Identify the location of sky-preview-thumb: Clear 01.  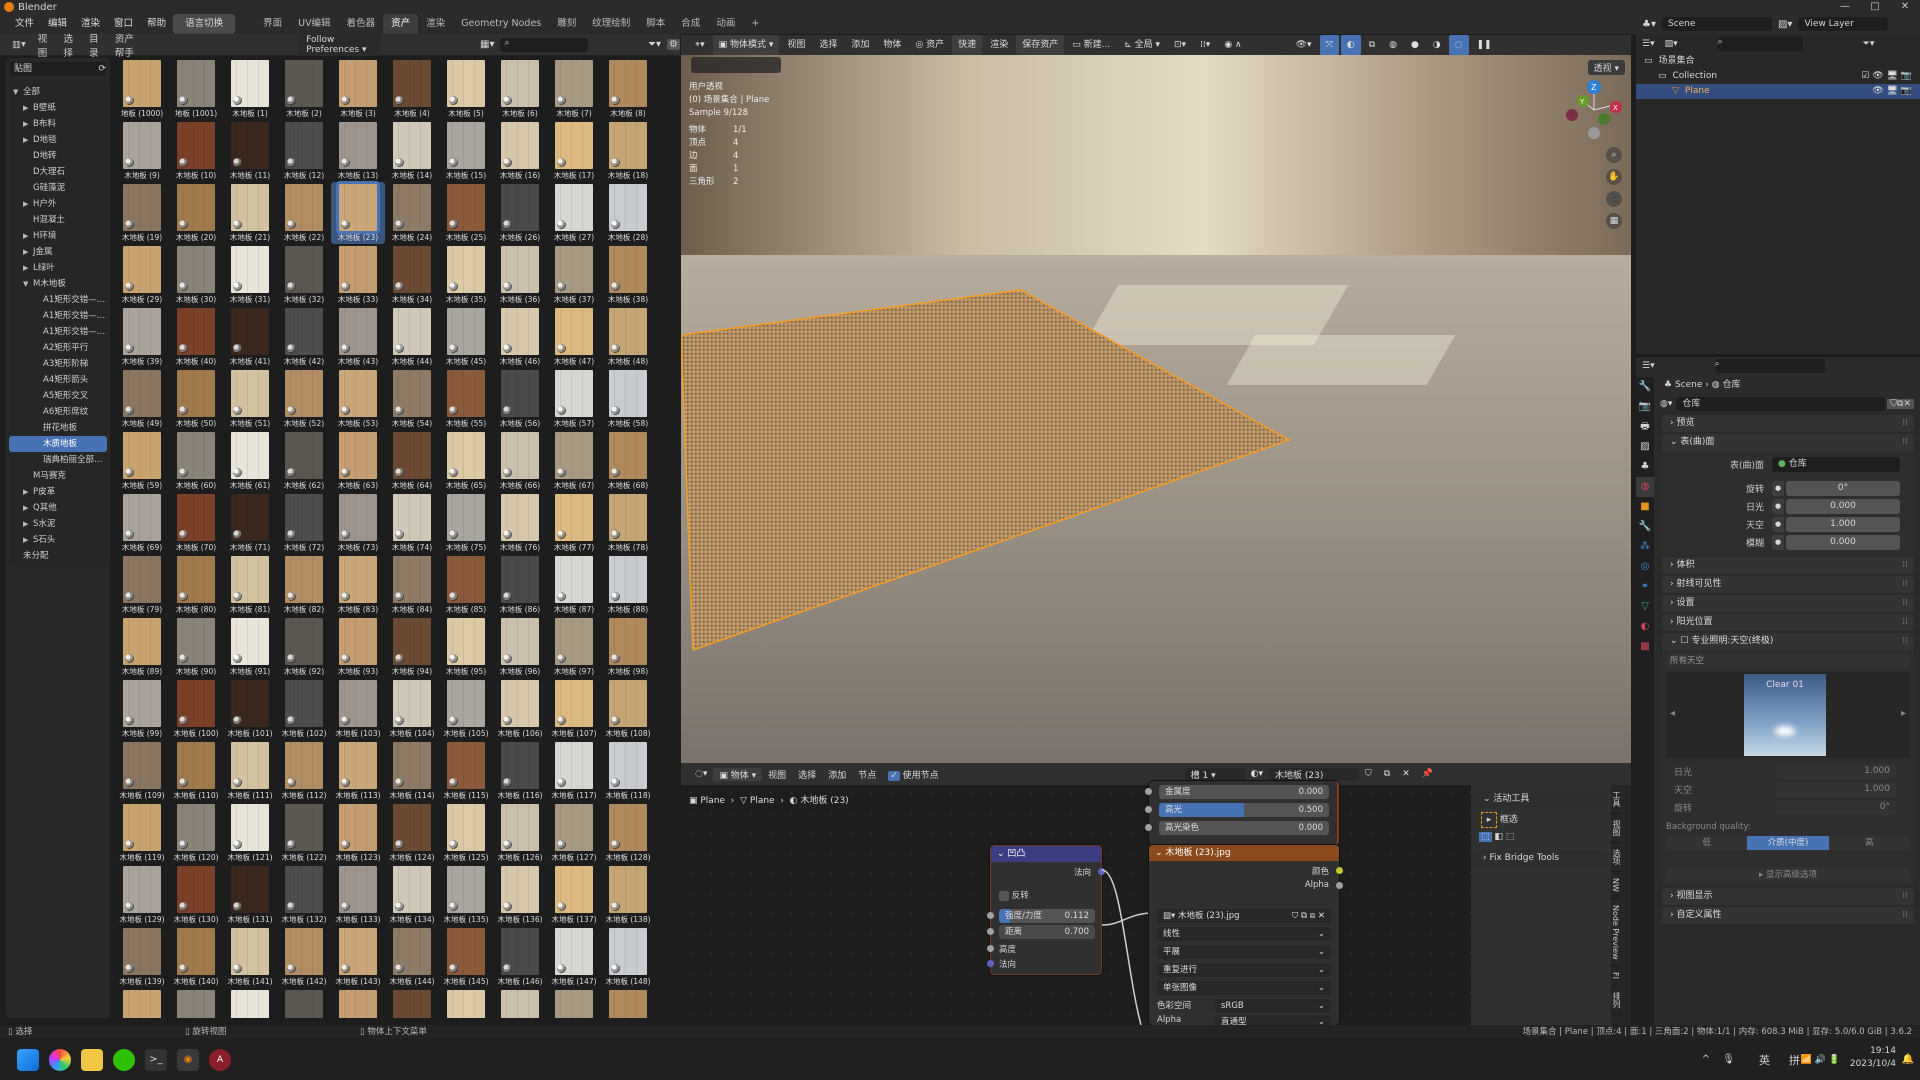
(1785, 715).